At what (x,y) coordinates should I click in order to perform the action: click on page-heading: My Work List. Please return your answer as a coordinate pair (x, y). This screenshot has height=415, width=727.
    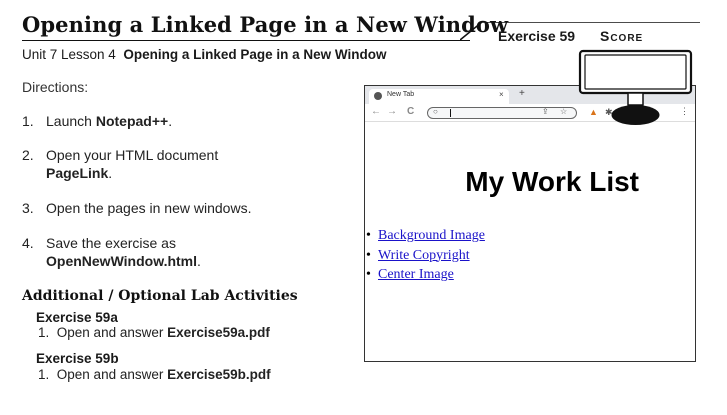
    Looking at the image, I should click on (552, 181).